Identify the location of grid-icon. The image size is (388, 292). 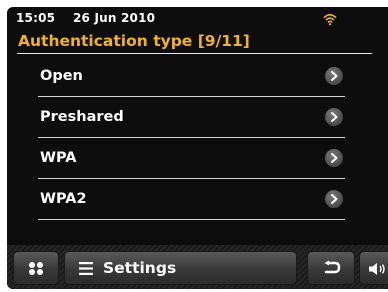
(36, 268).